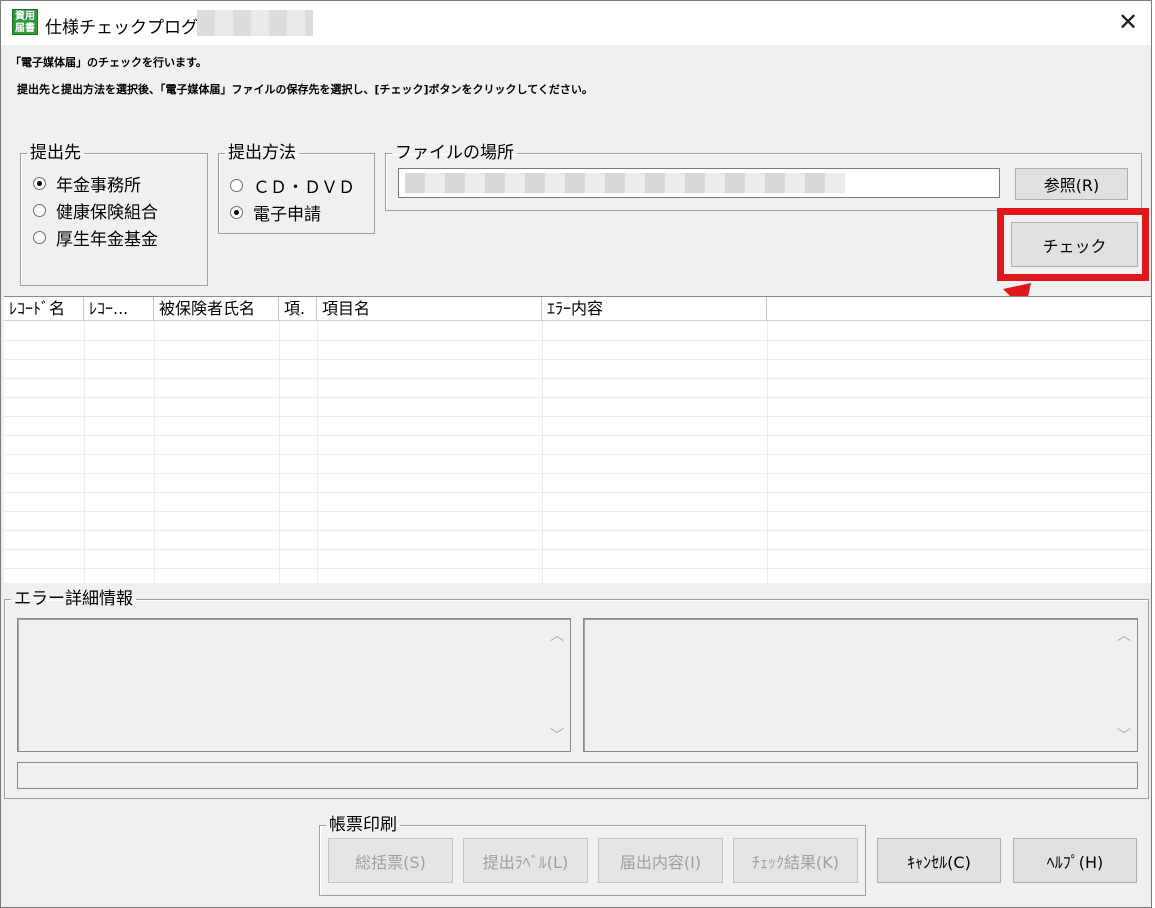 This screenshot has width=1155, height=908. I want to click on radio-electronic: 電子申請, so click(275, 212).